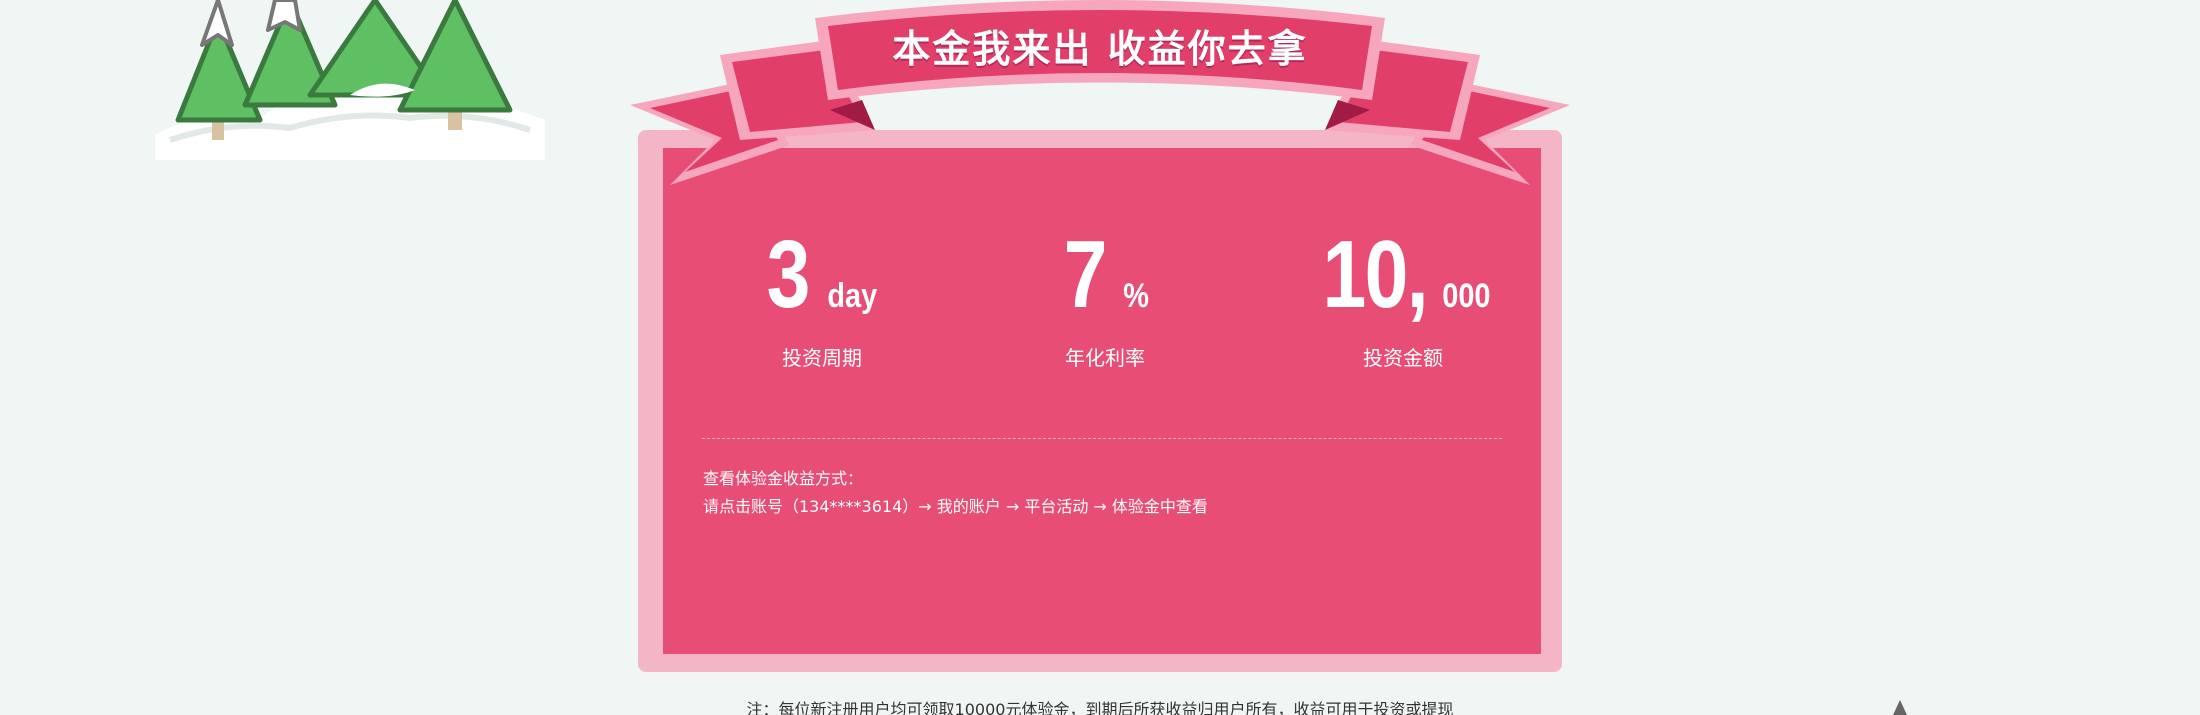 The width and height of the screenshot is (2200, 715). Describe the element at coordinates (1105, 358) in the screenshot. I see `stat-label: 年化利率` at that location.